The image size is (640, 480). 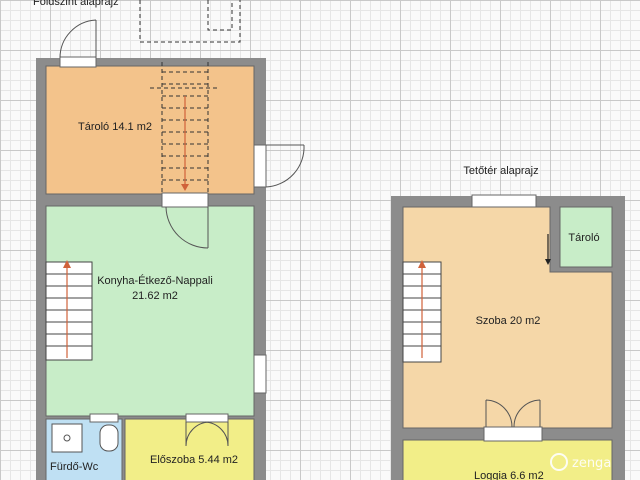 I want to click on label-bathroom: Fürdő-Wc, so click(x=74, y=467).